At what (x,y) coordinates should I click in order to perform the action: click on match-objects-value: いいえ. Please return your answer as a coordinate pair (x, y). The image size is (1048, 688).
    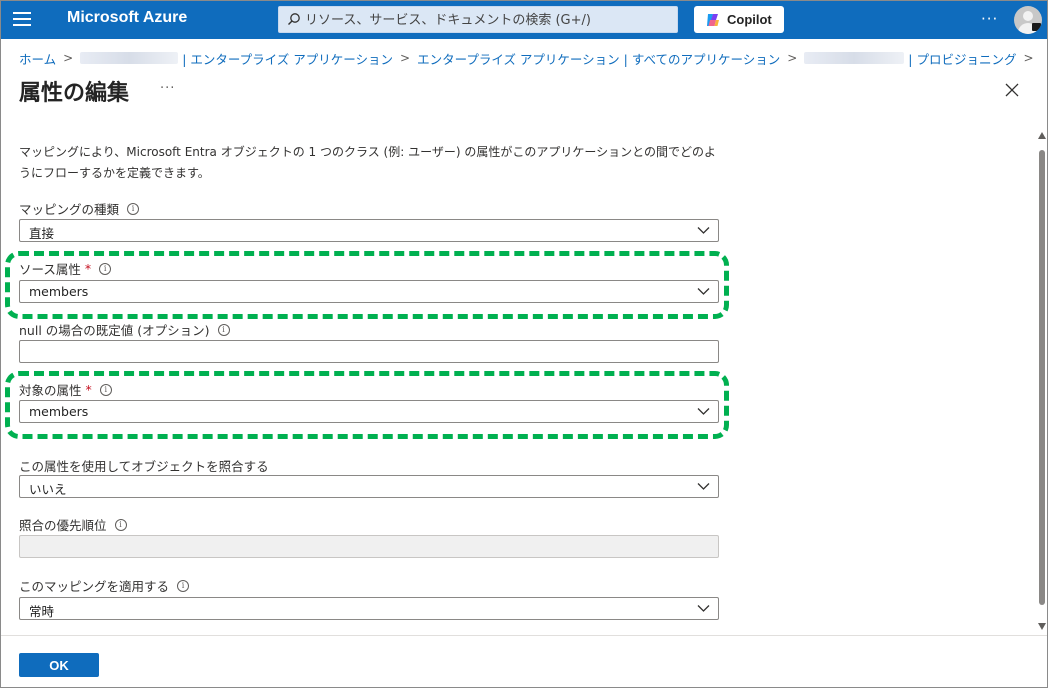
    Looking at the image, I should click on (48, 489).